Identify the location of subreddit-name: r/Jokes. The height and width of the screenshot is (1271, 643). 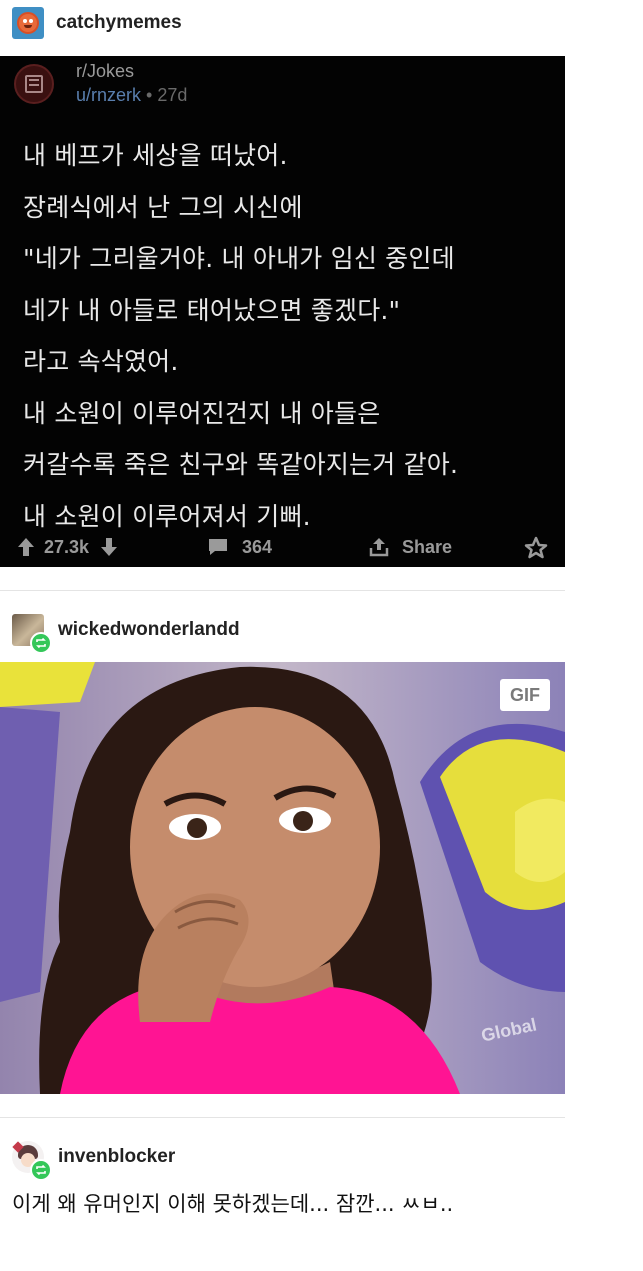
(105, 71).